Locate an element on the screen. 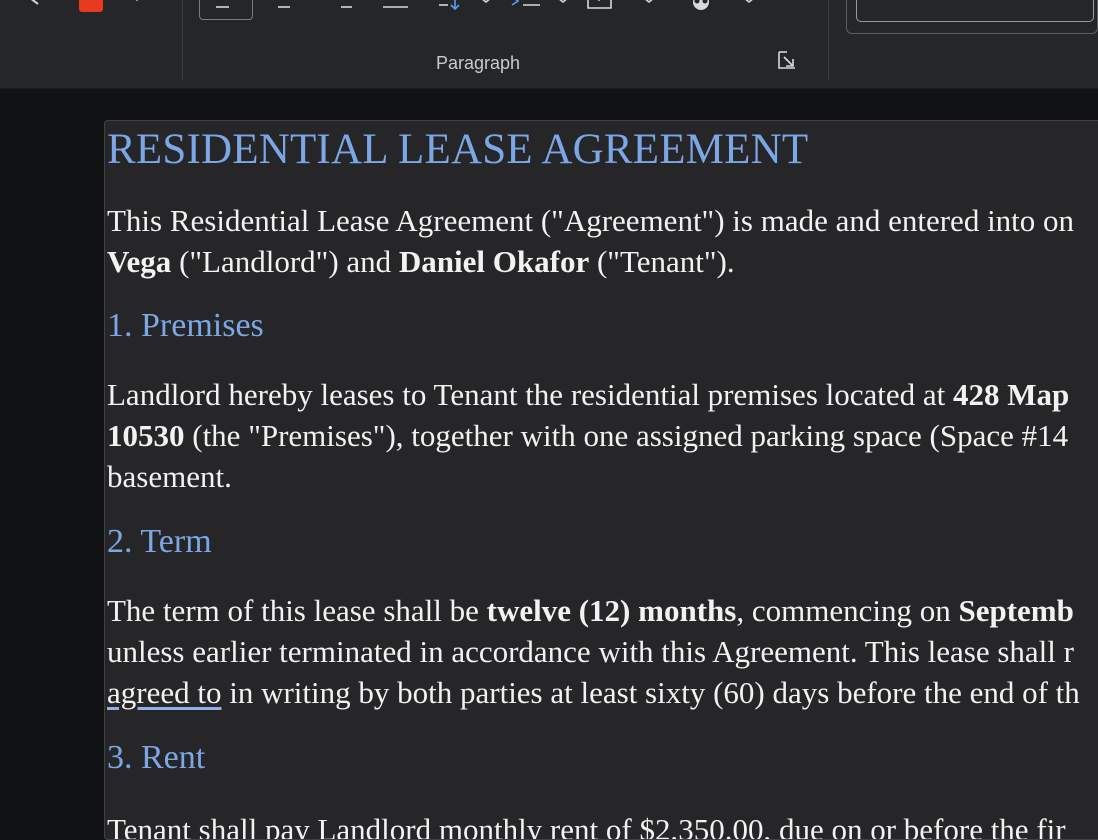 Image resolution: width=1098 pixels, height=840 pixels. align-center-icon is located at coordinates (284, 6).